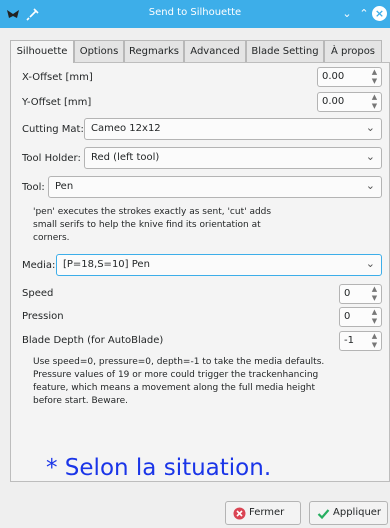  What do you see at coordinates (215, 51) in the screenshot?
I see `tab-advanced: Advanced` at bounding box center [215, 51].